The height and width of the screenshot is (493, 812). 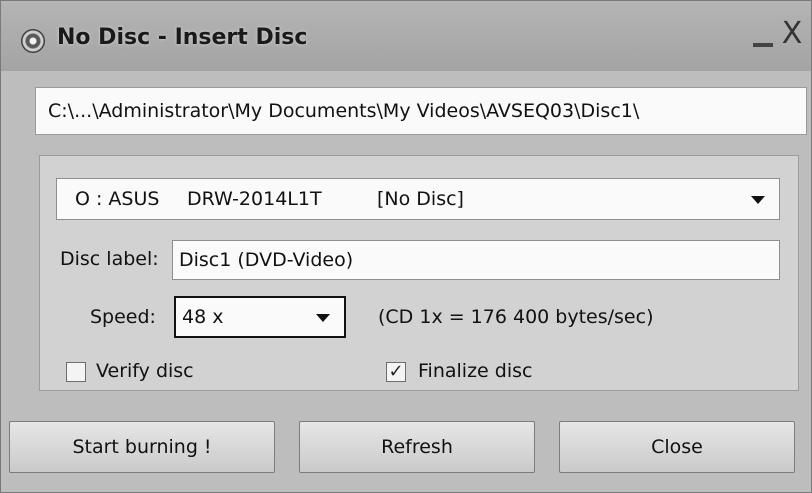 I want to click on window-title: No Disc - Insert Disc, so click(x=182, y=37).